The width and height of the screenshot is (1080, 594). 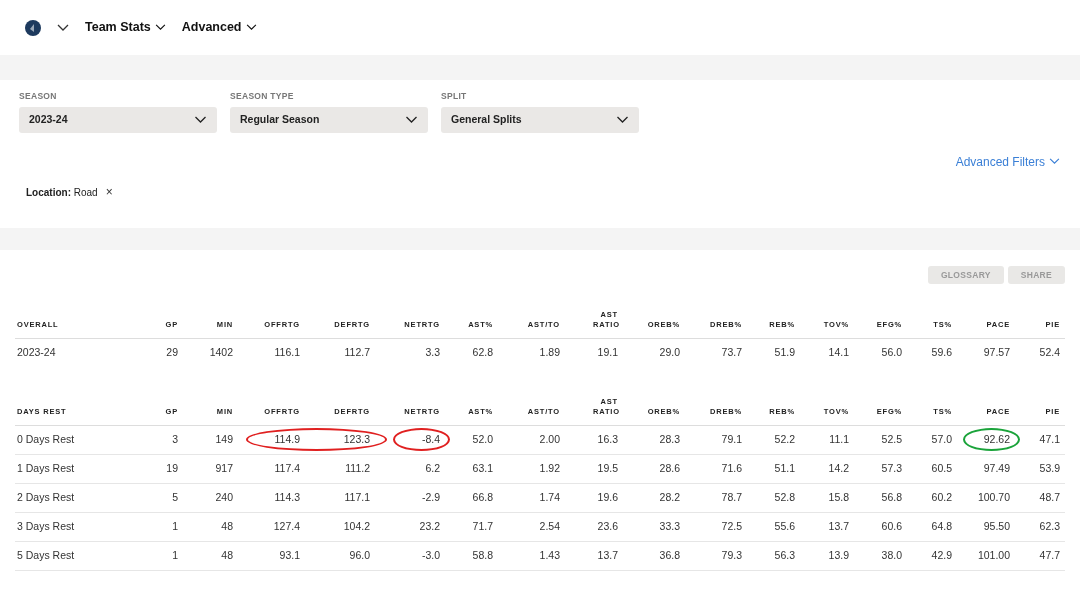 I want to click on table-cell: 3 Days Rest, so click(x=82, y=526).